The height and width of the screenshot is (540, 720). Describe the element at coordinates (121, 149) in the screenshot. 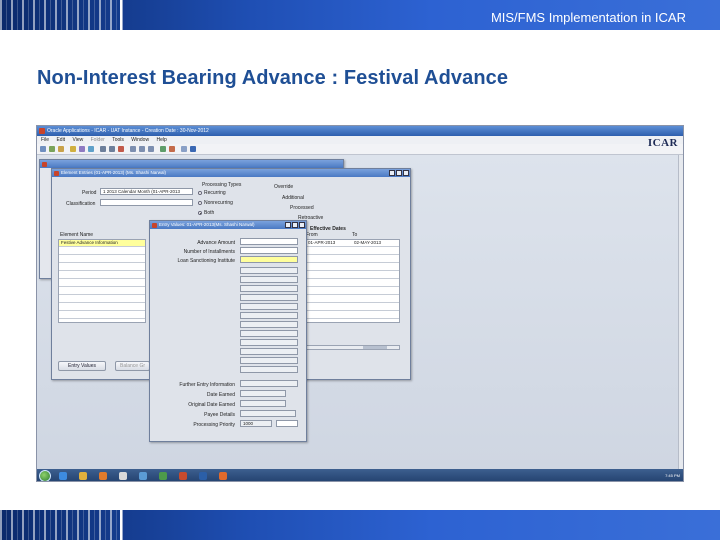

I see `delete-record-icon` at that location.